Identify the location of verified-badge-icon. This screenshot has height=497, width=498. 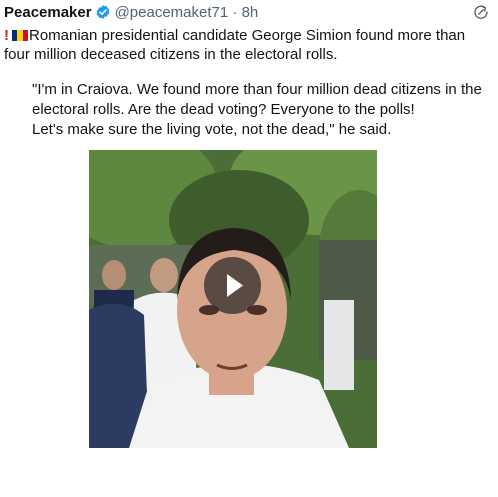
(103, 14).